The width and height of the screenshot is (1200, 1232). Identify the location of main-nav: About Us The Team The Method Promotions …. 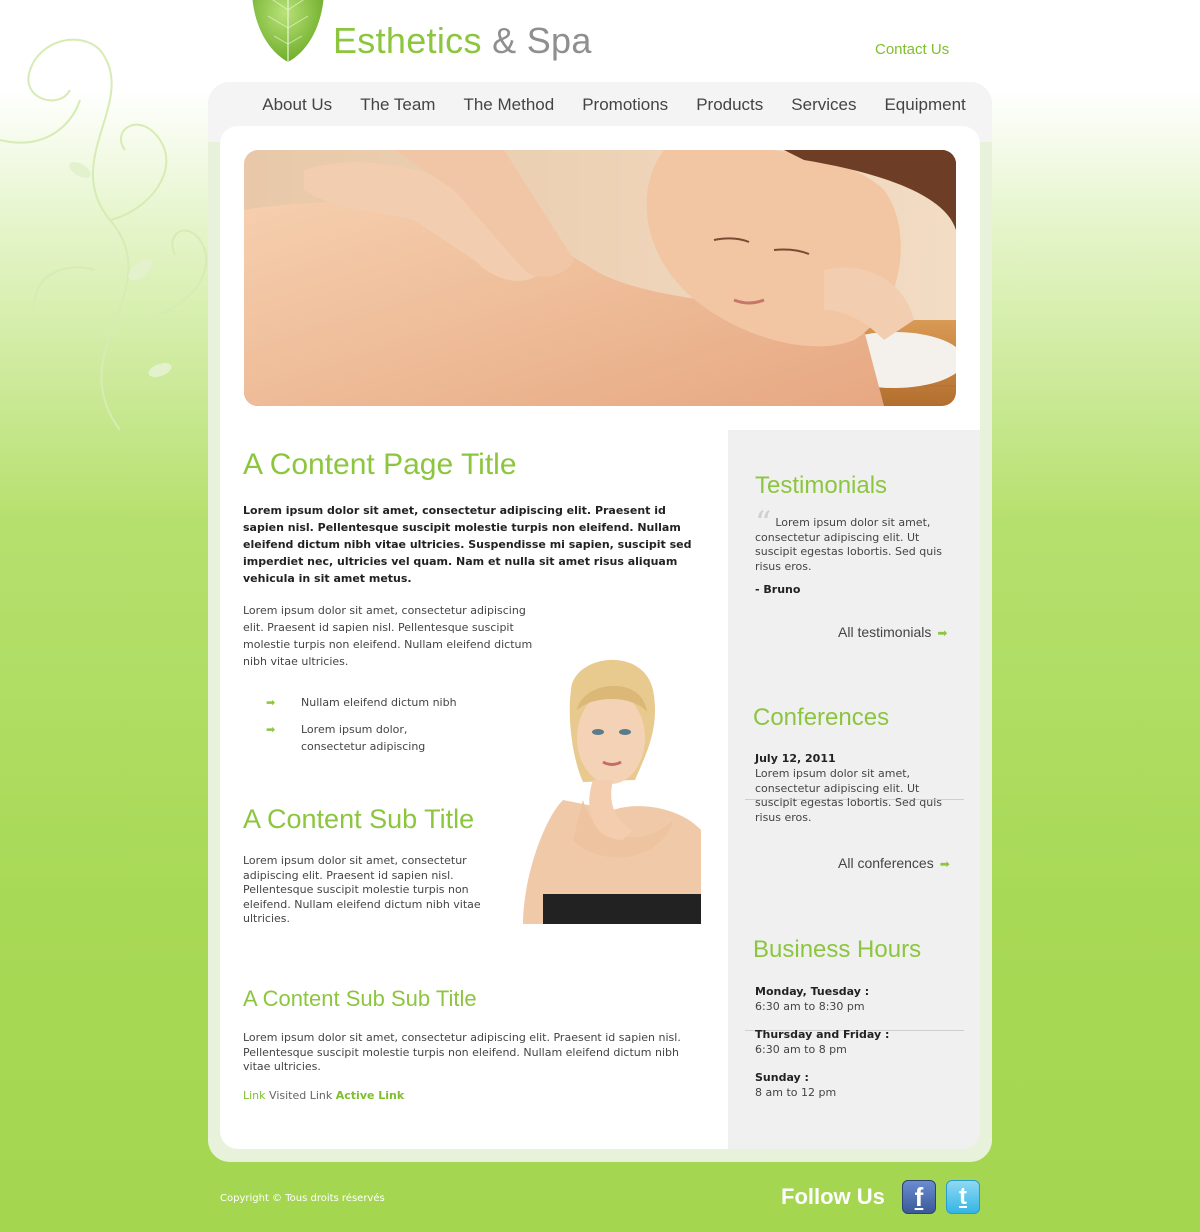
(600, 105).